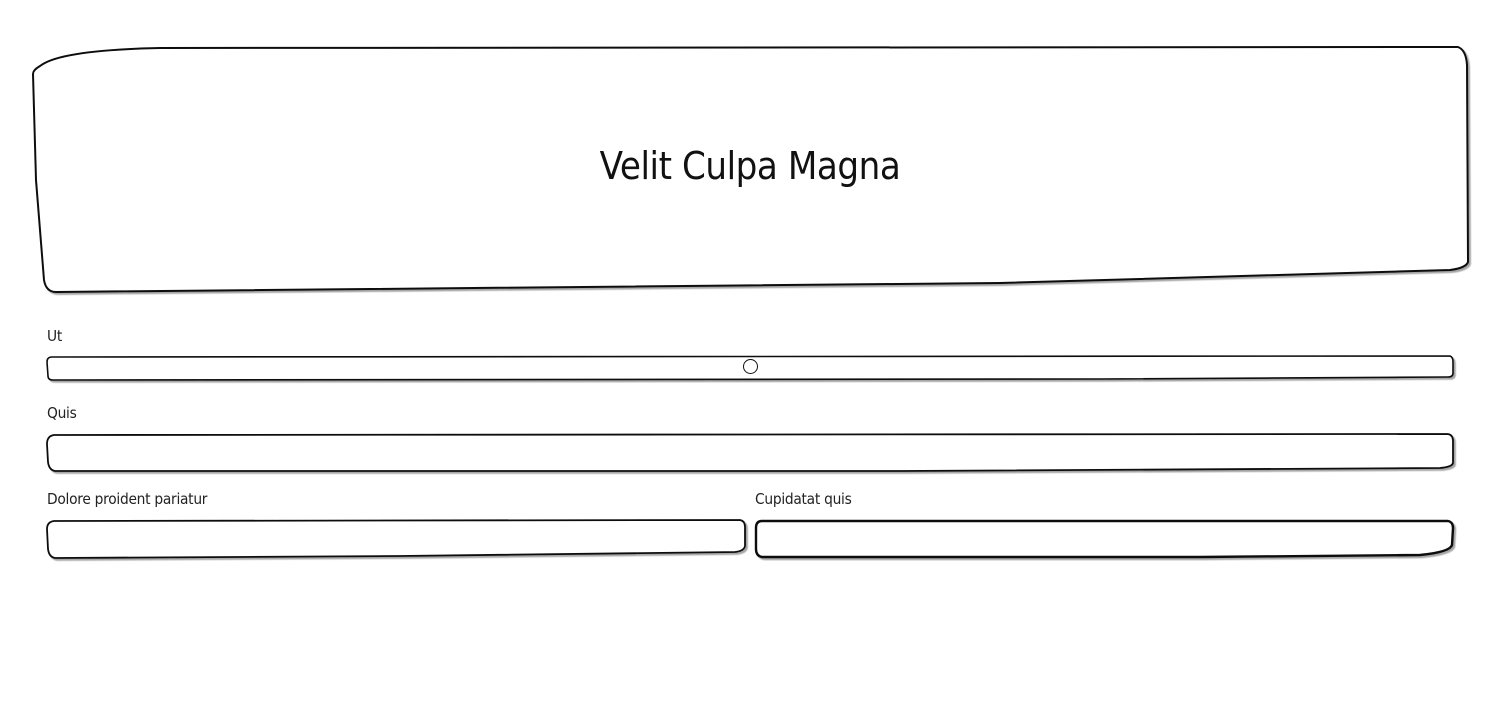 The image size is (1500, 720). Describe the element at coordinates (750, 166) in the screenshot. I see `page-title: Velit Culpa Magna` at that location.